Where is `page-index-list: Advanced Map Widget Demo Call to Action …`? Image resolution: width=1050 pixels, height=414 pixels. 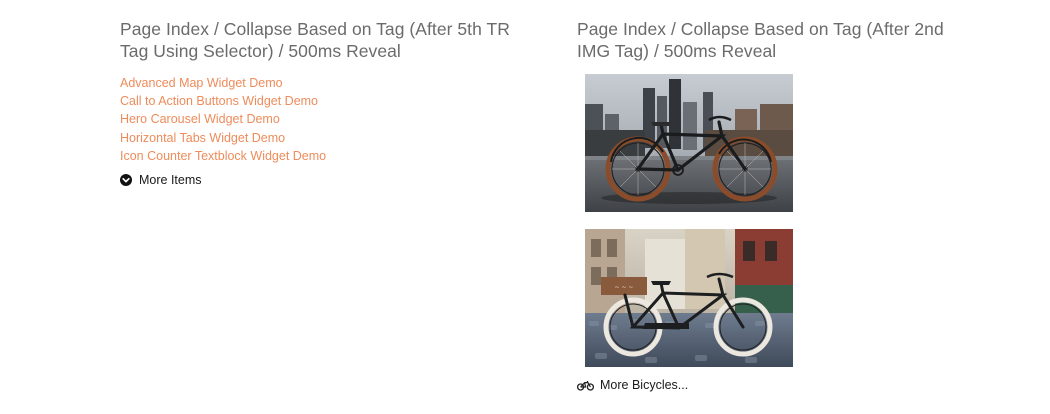
page-index-list: Advanced Map Widget Demo Call to Action … is located at coordinates (330, 119).